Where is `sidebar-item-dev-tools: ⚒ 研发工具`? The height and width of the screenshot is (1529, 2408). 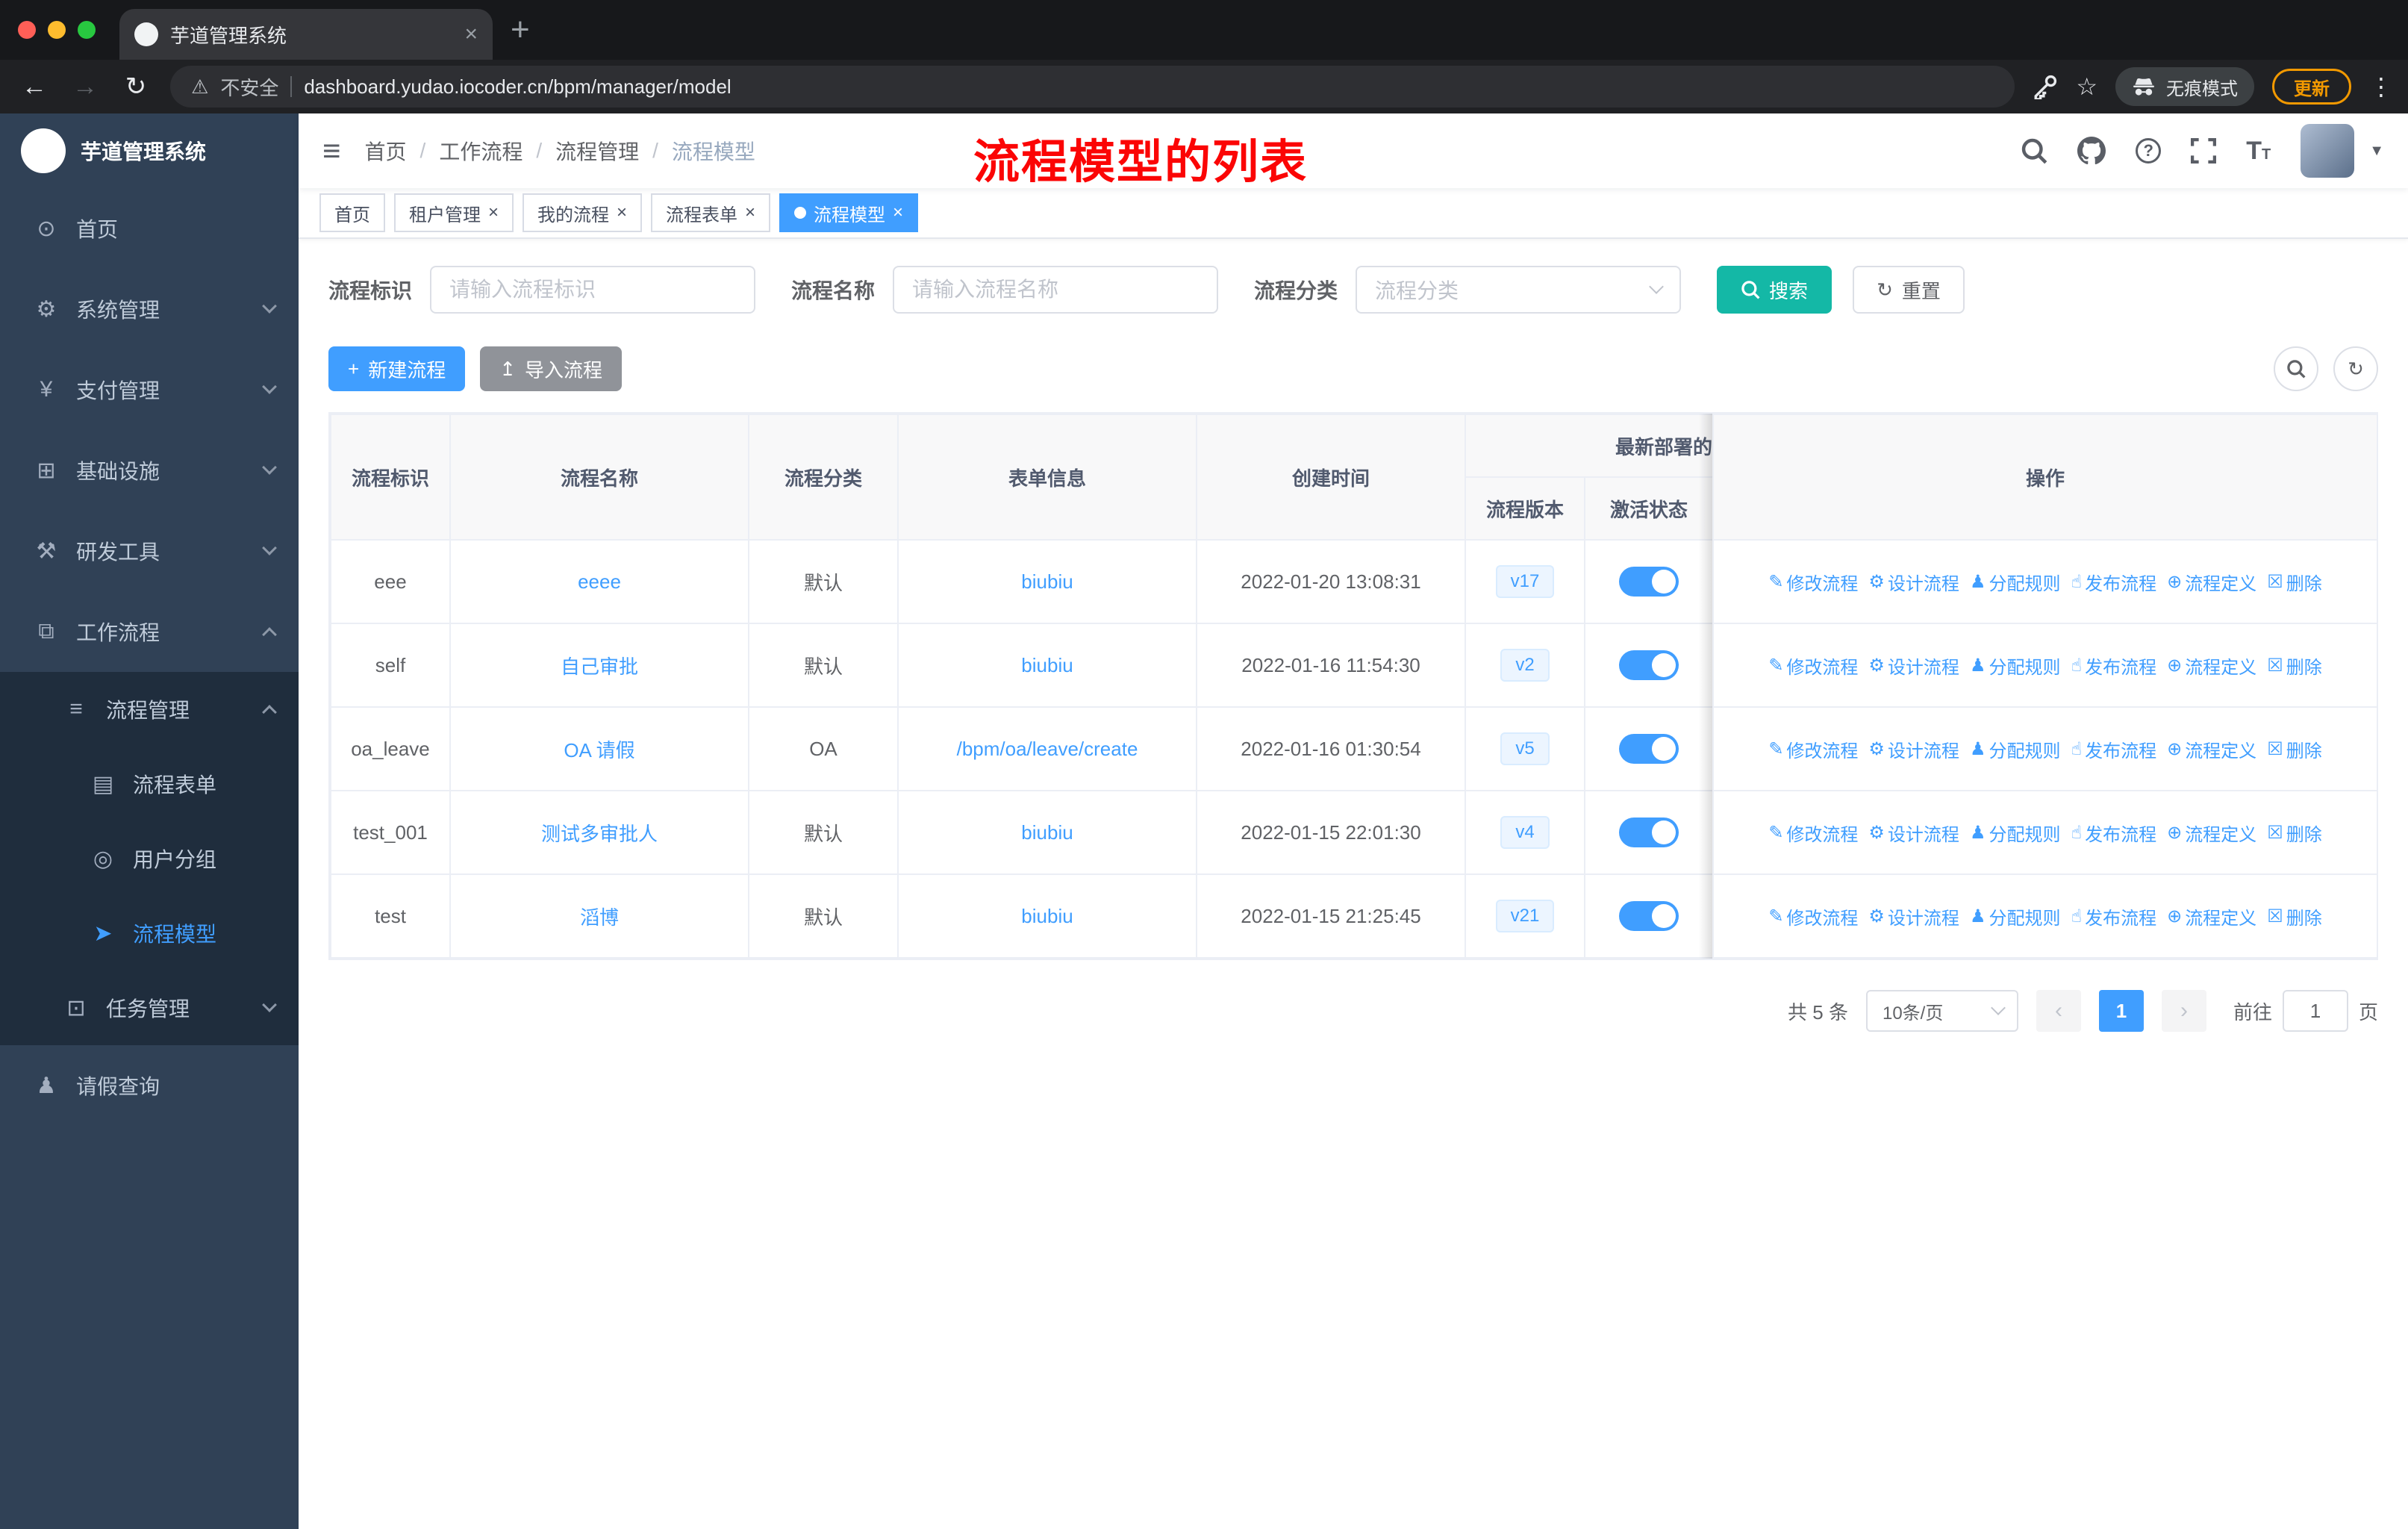 sidebar-item-dev-tools: ⚒ 研发工具 is located at coordinates (149, 551).